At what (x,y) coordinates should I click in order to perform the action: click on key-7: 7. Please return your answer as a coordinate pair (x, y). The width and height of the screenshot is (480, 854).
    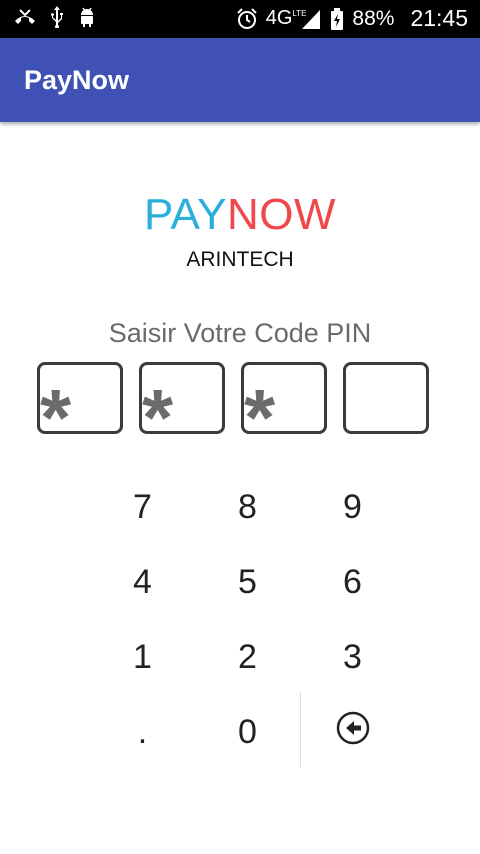
    Looking at the image, I should click on (142, 507).